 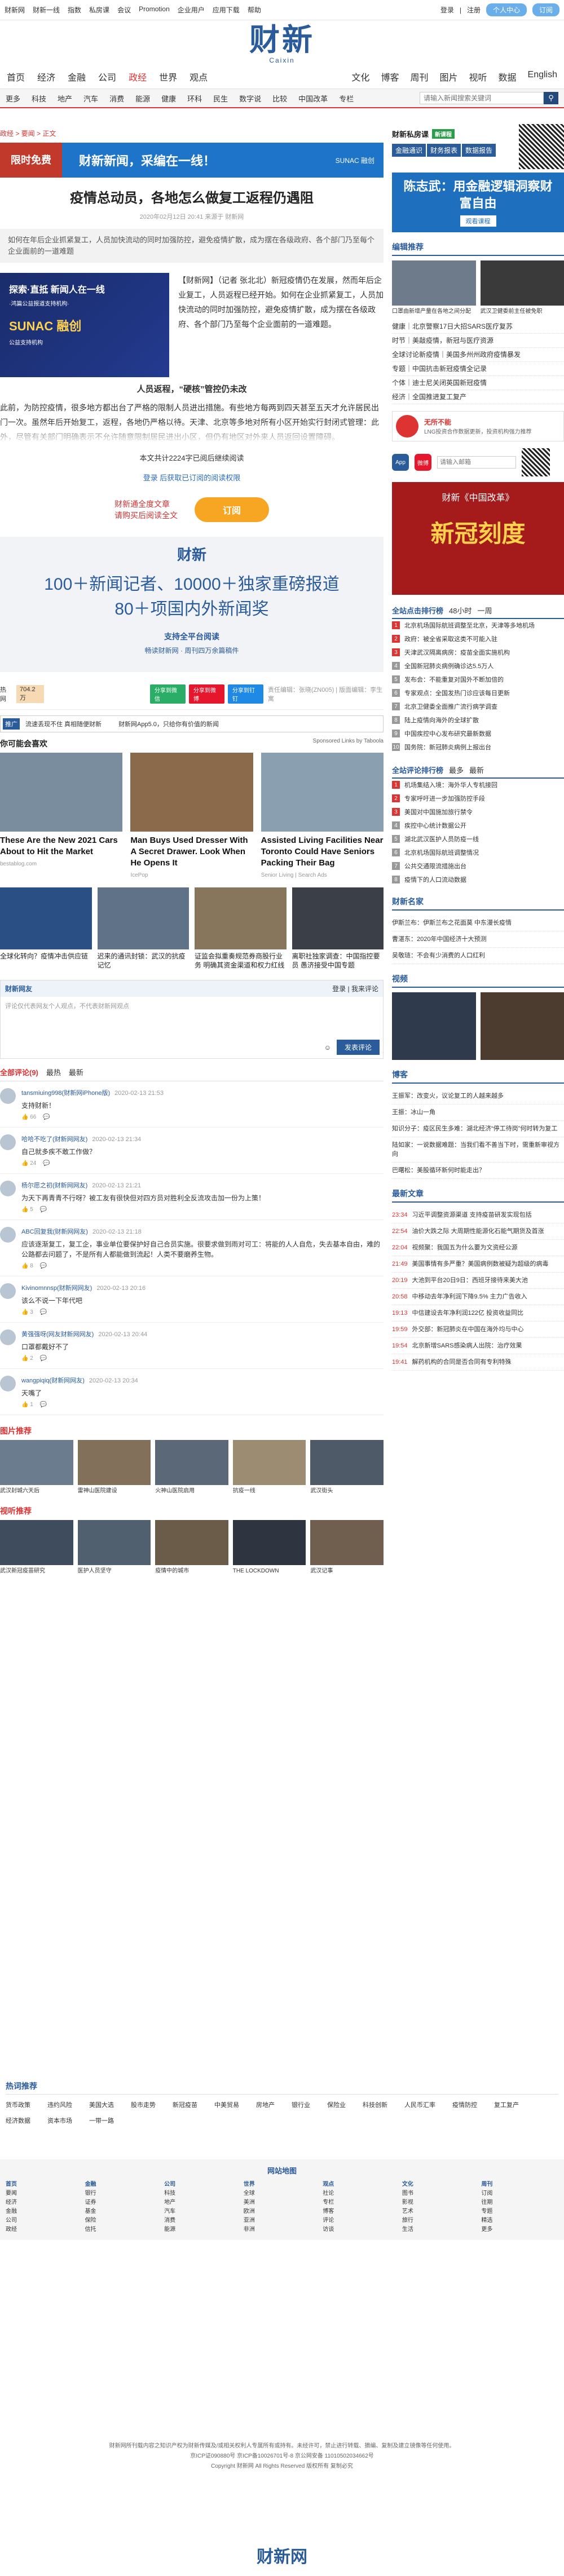 I want to click on subnav-reform: 中国改革, so click(x=313, y=98).